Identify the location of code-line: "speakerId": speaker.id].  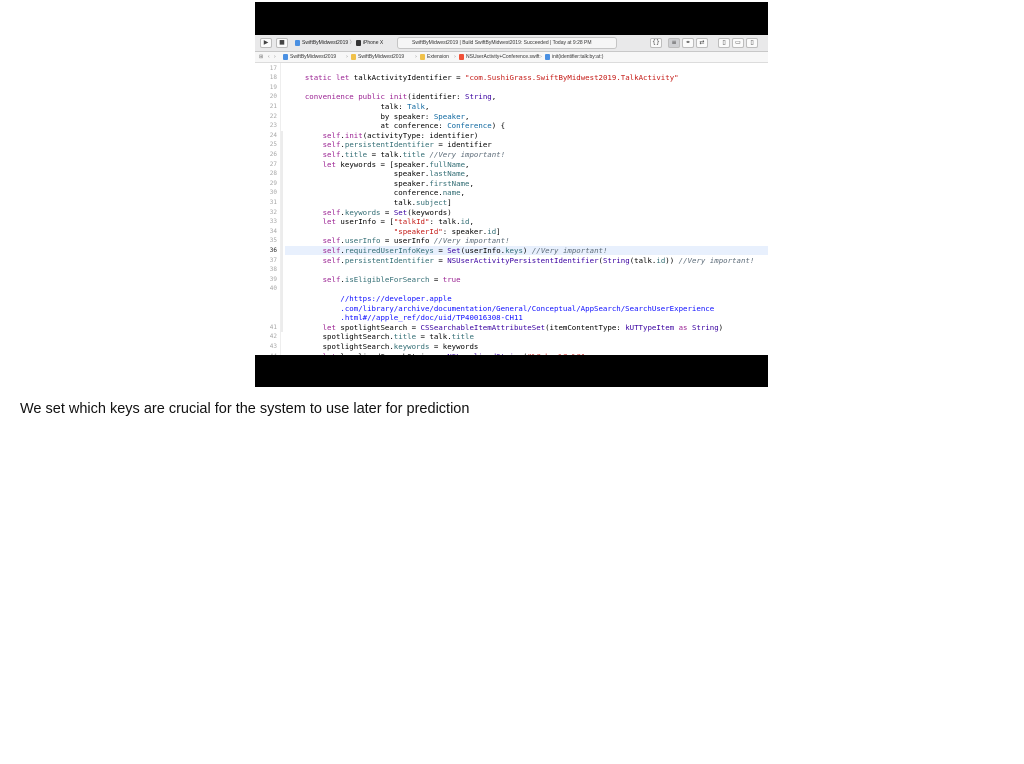
(394, 232).